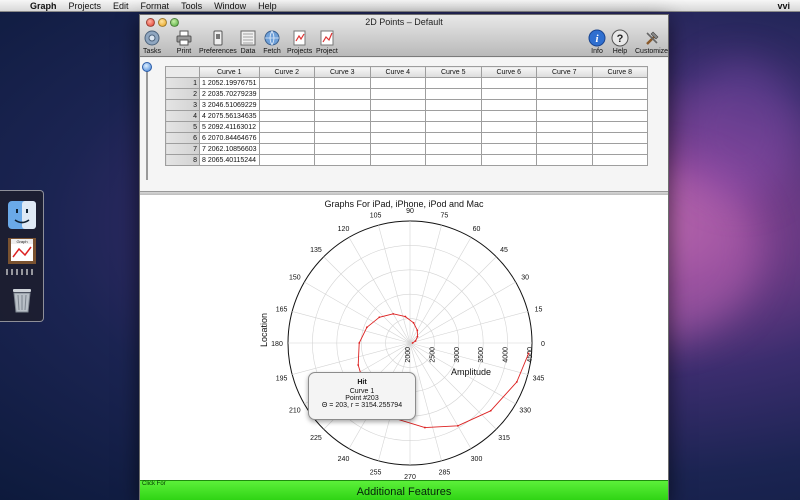 The width and height of the screenshot is (800, 500). What do you see at coordinates (299, 42) in the screenshot?
I see `projects-button: Projects` at bounding box center [299, 42].